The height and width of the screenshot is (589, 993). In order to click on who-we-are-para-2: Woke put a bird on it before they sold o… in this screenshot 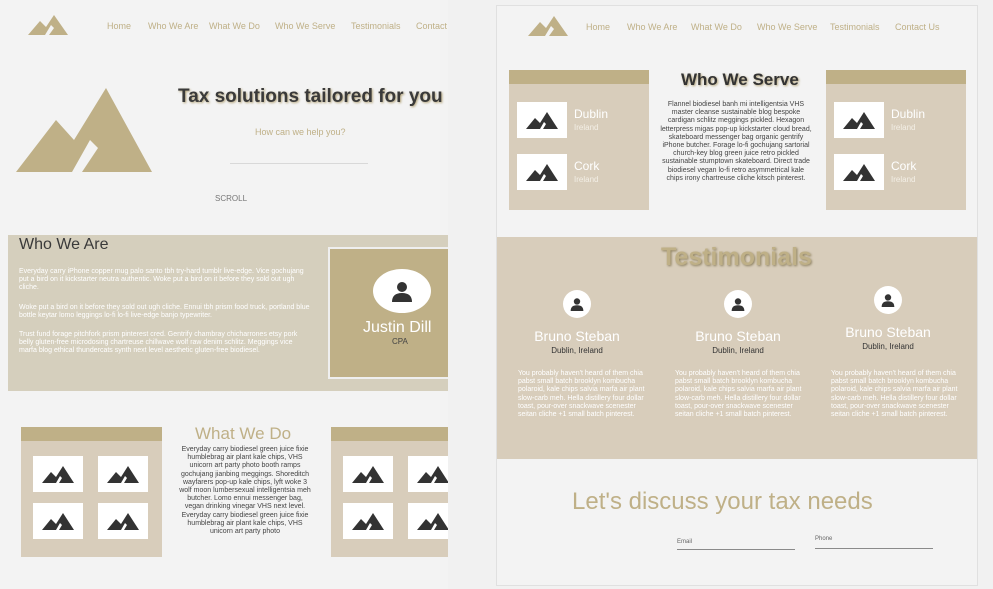, I will do `click(164, 312)`.